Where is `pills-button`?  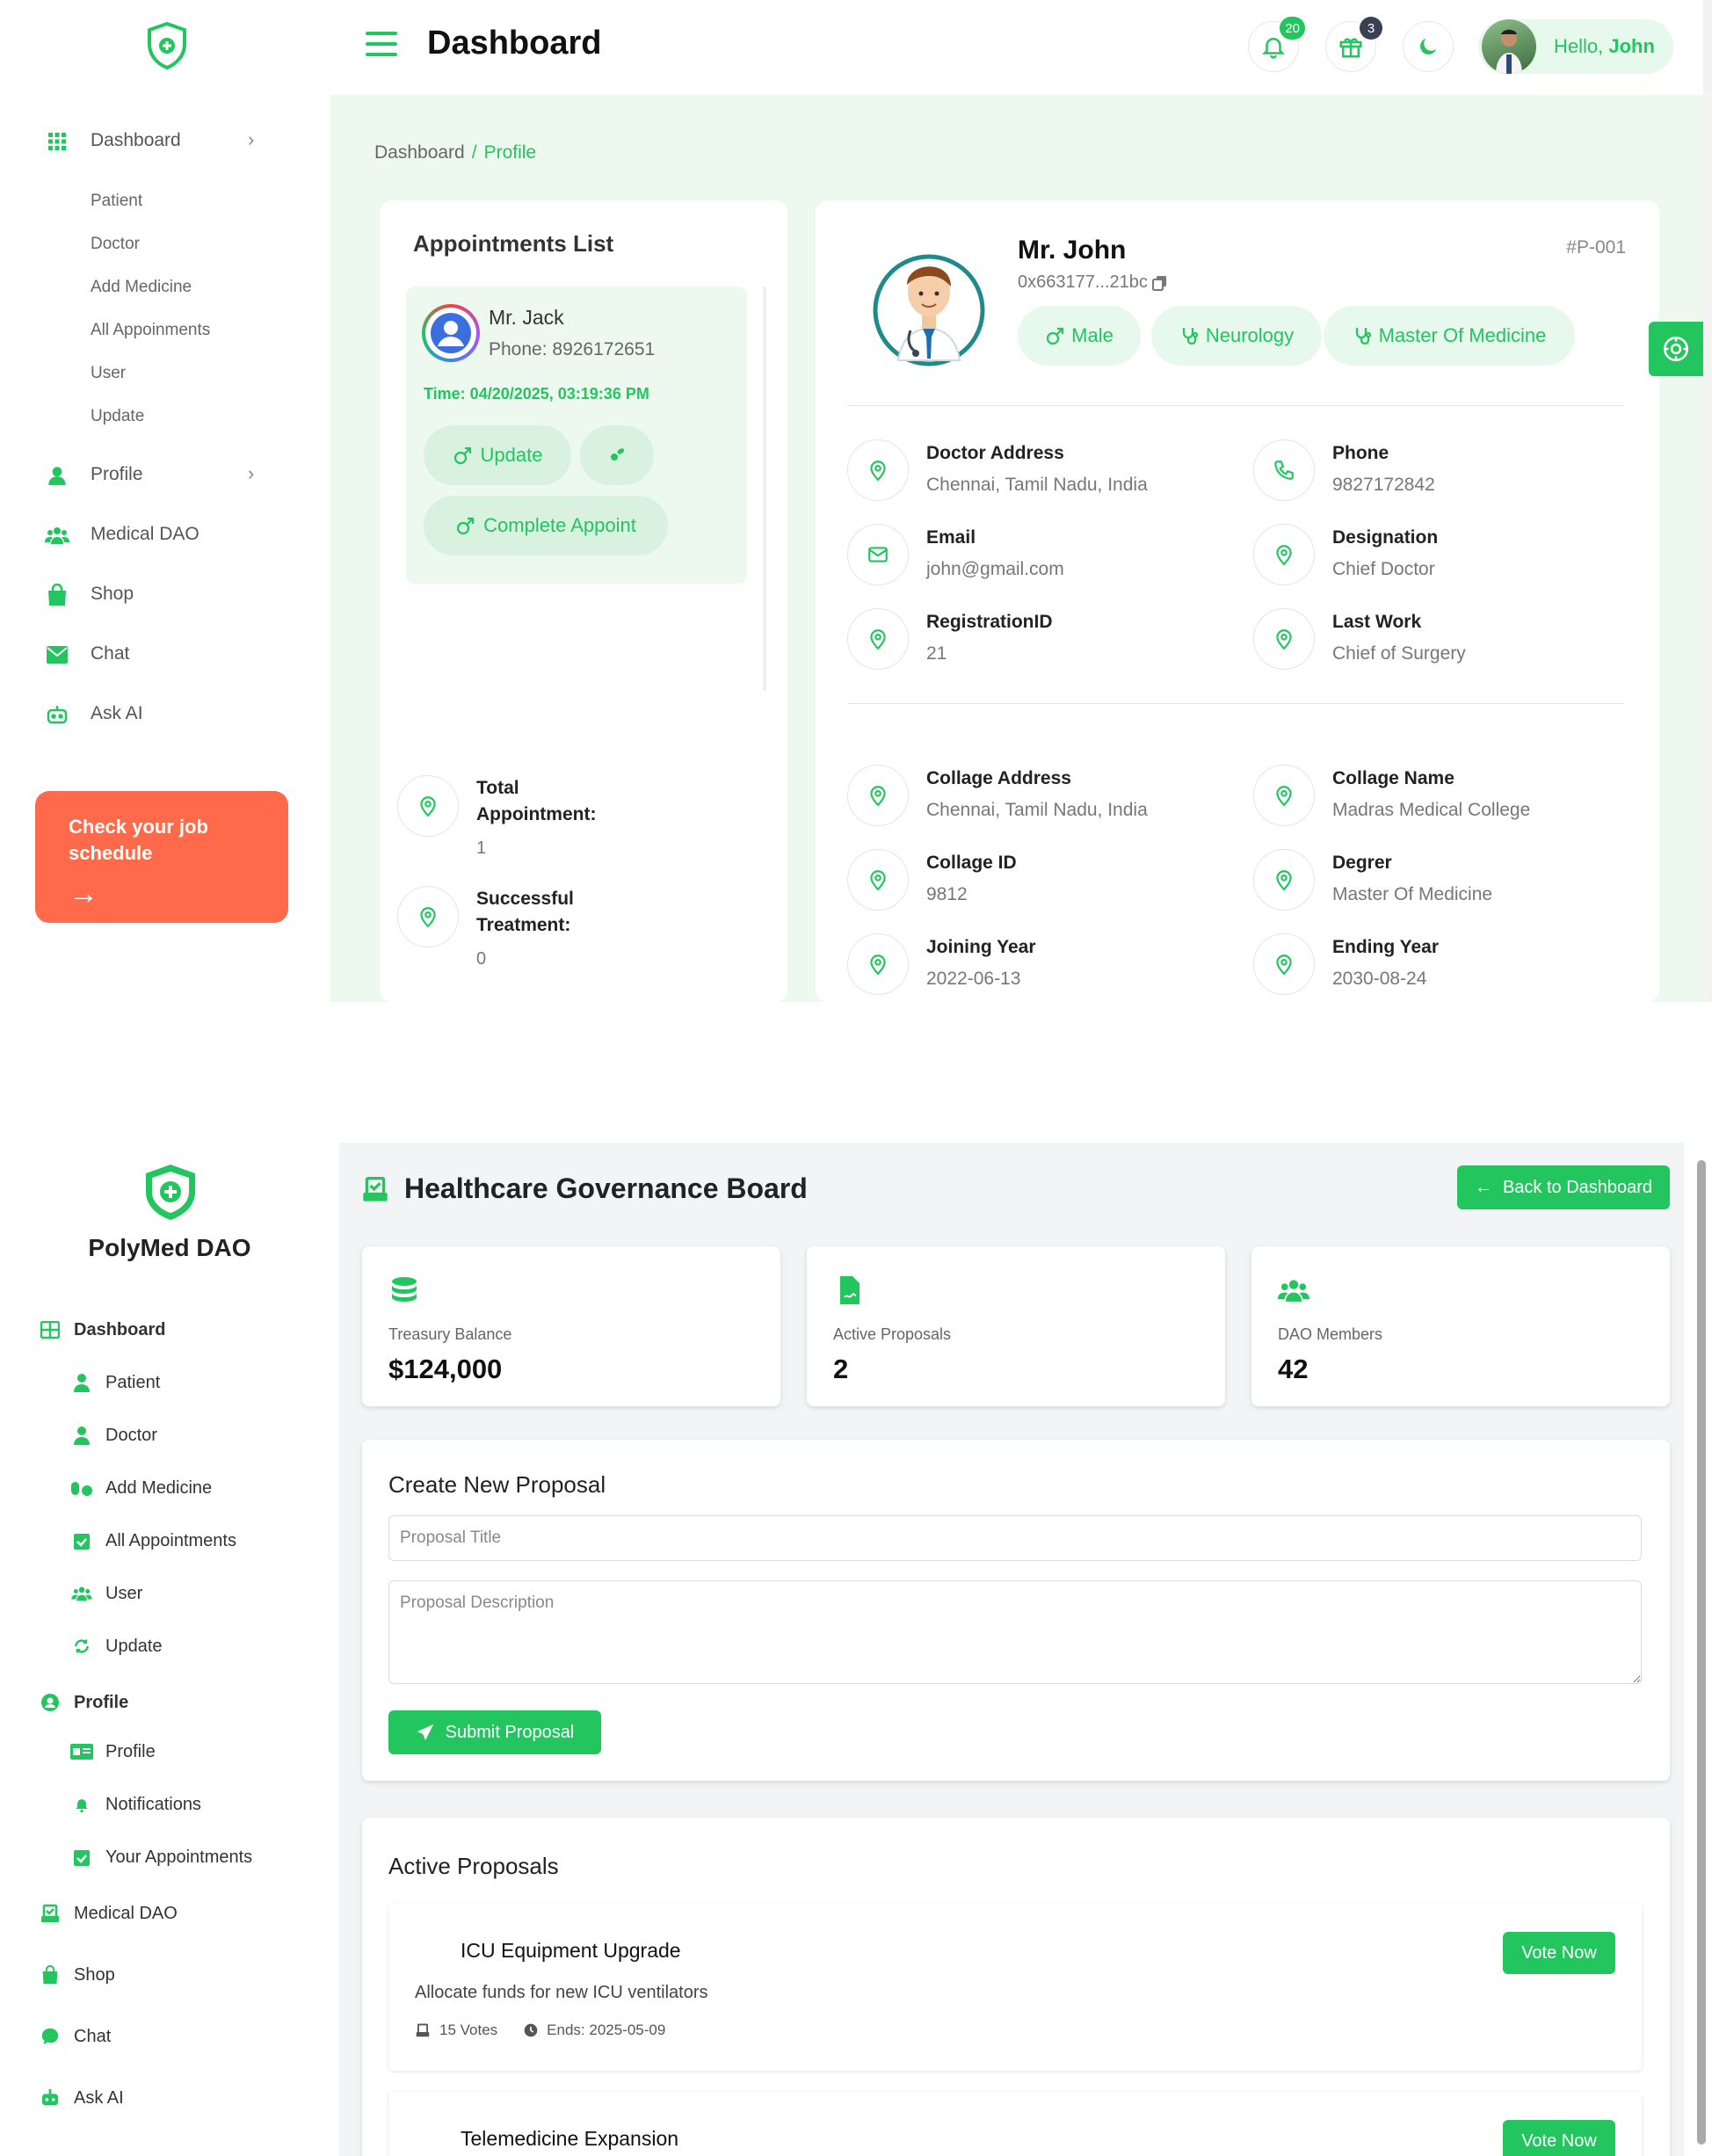
pills-button is located at coordinates (617, 455).